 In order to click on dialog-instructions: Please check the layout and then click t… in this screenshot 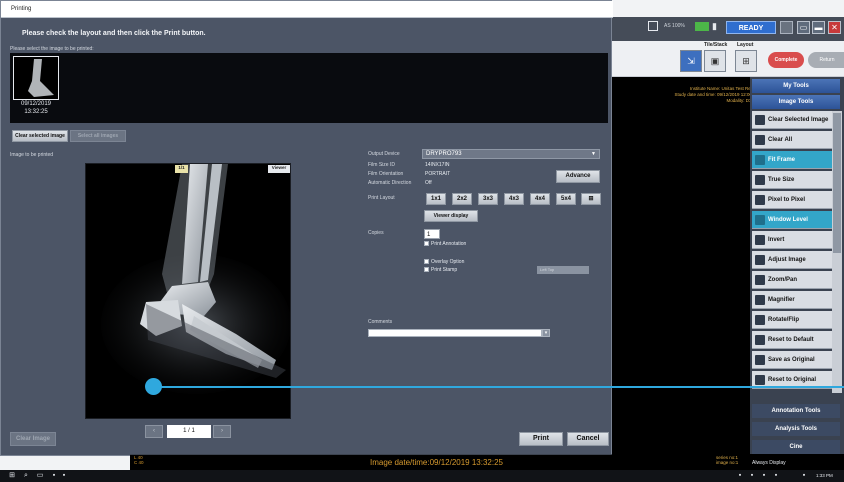, I will do `click(114, 33)`.